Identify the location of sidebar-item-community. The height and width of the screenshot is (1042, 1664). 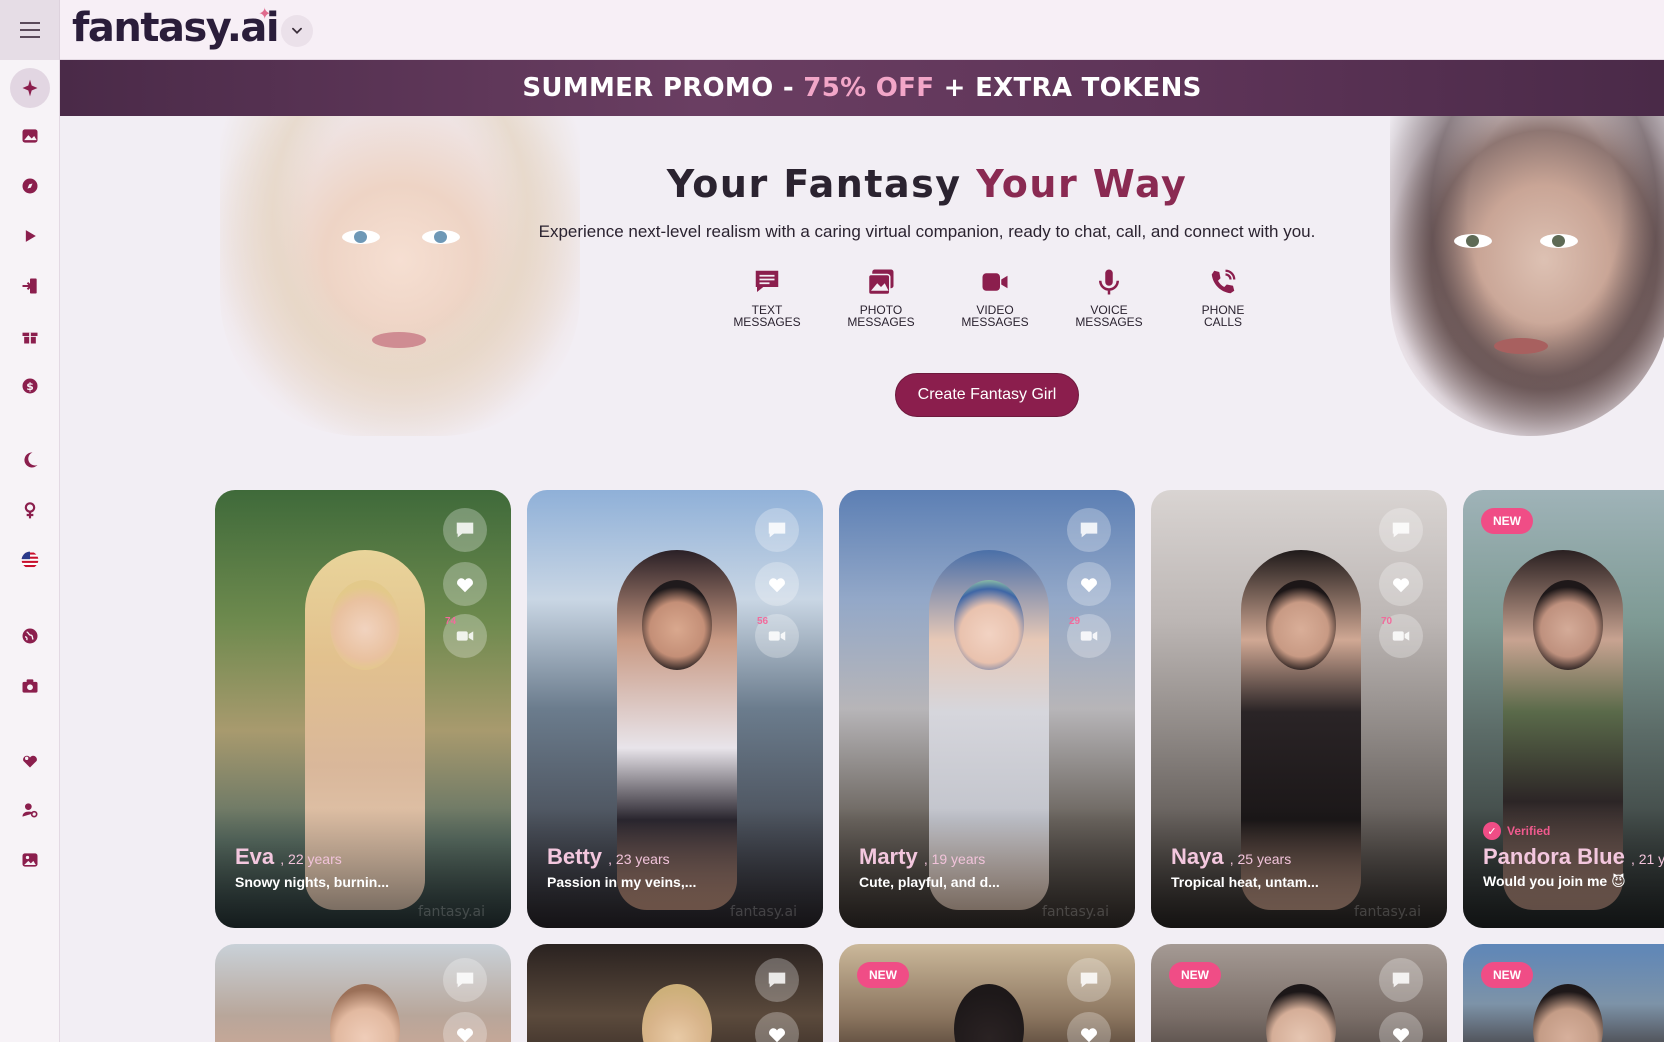
(30, 636).